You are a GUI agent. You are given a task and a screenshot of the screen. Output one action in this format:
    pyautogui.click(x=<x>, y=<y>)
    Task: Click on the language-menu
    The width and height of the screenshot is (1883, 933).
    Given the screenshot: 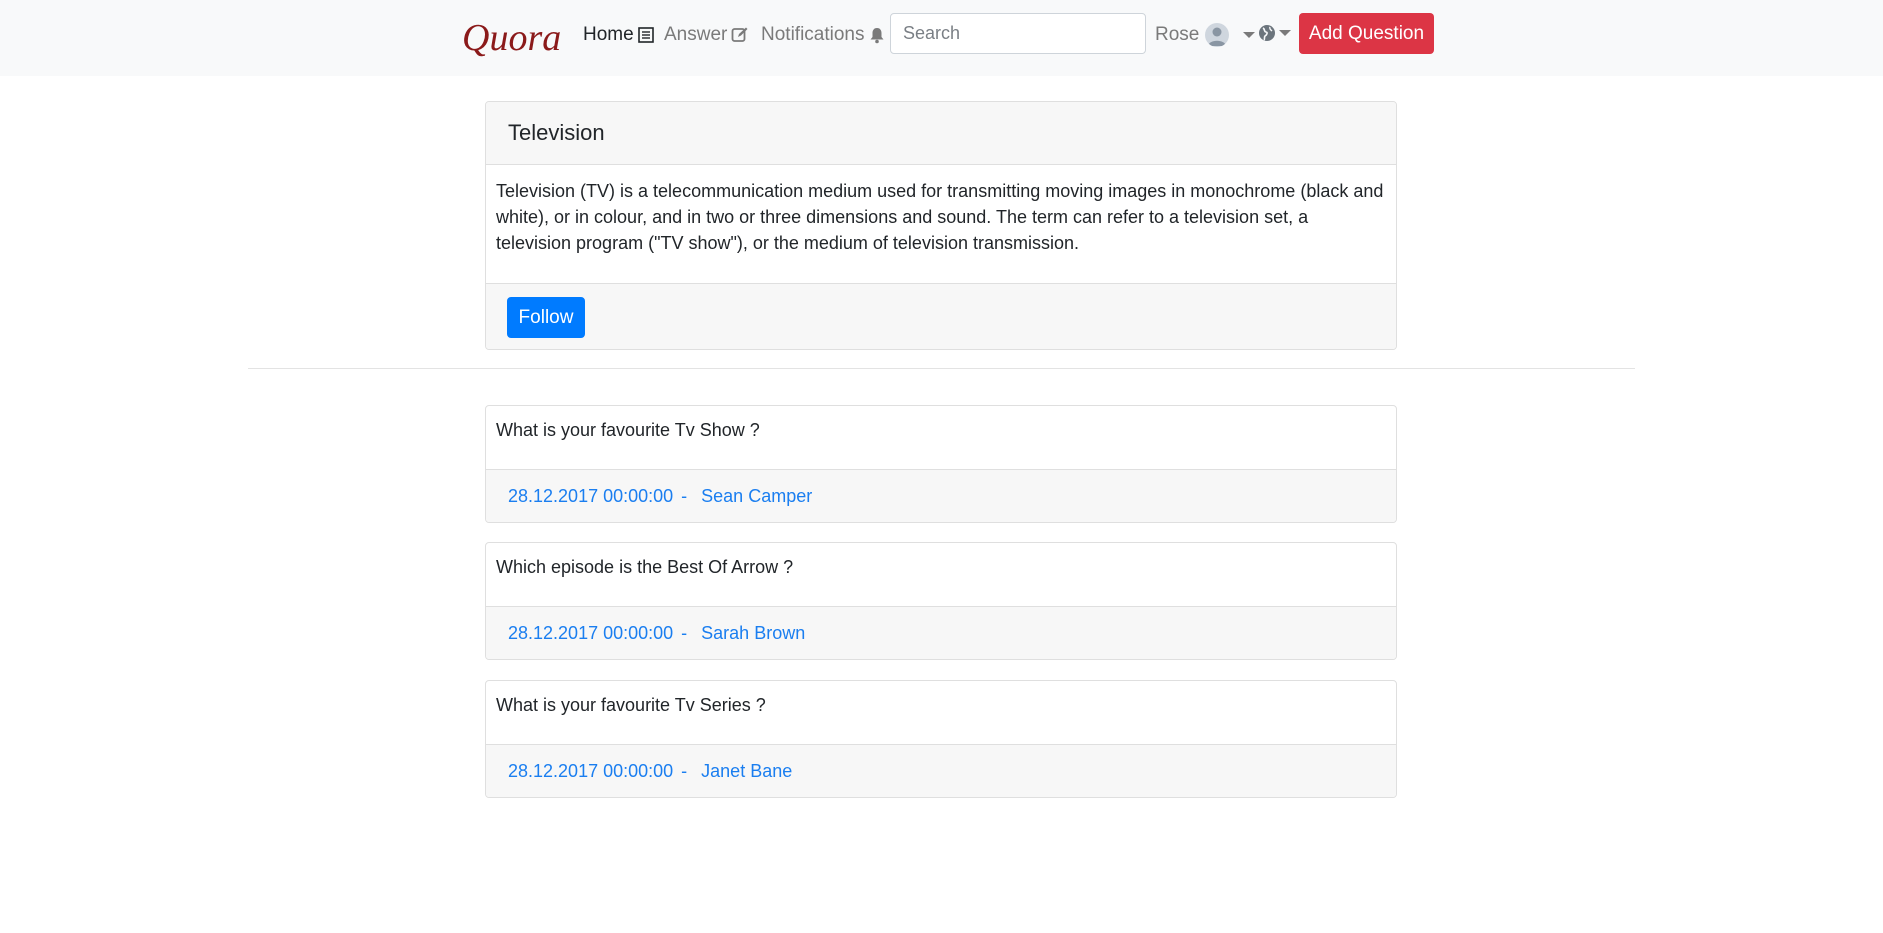 What is the action you would take?
    pyautogui.click(x=1274, y=33)
    